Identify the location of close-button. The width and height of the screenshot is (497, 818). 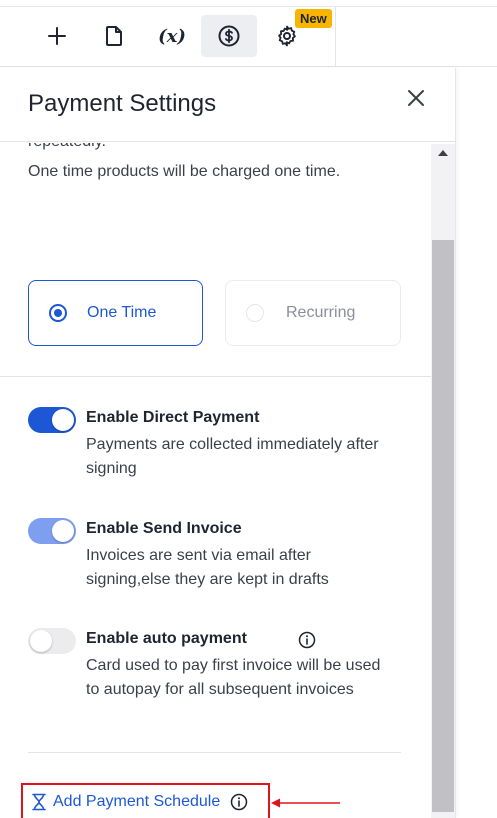
(416, 98).